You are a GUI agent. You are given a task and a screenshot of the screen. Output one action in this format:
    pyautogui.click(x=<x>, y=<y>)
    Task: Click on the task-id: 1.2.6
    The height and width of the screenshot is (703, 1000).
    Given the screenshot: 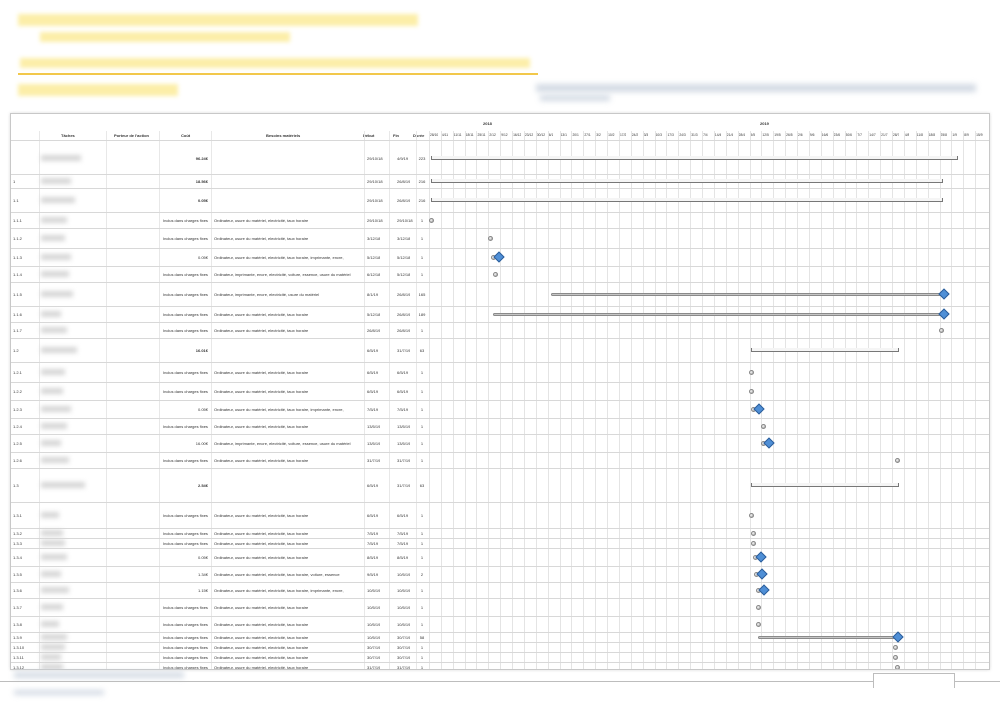 What is the action you would take?
    pyautogui.click(x=17, y=460)
    